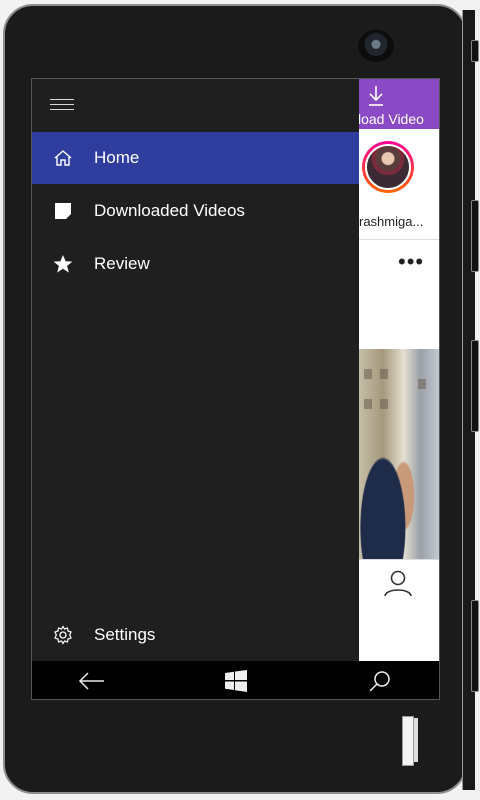  Describe the element at coordinates (475, 236) in the screenshot. I see `volume-button` at that location.